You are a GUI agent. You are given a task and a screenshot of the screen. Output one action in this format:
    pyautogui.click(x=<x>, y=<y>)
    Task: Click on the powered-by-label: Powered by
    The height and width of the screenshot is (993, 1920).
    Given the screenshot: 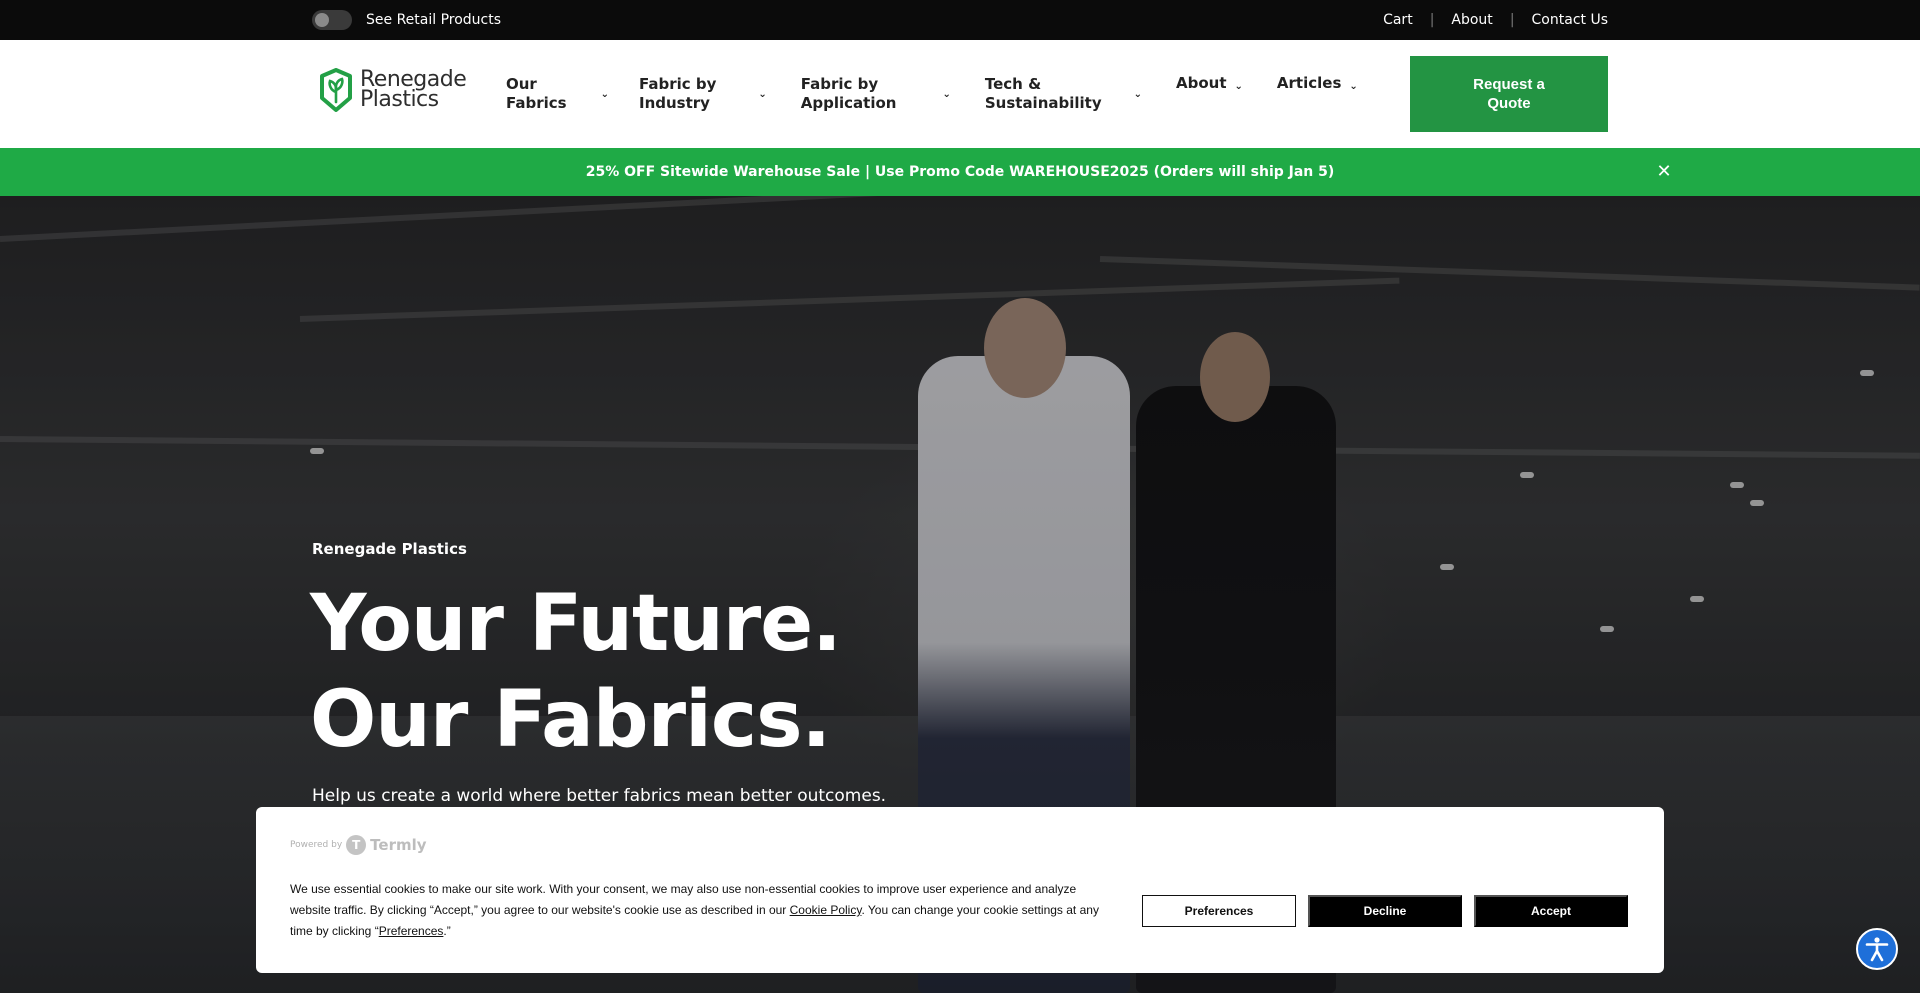 What is the action you would take?
    pyautogui.click(x=316, y=845)
    